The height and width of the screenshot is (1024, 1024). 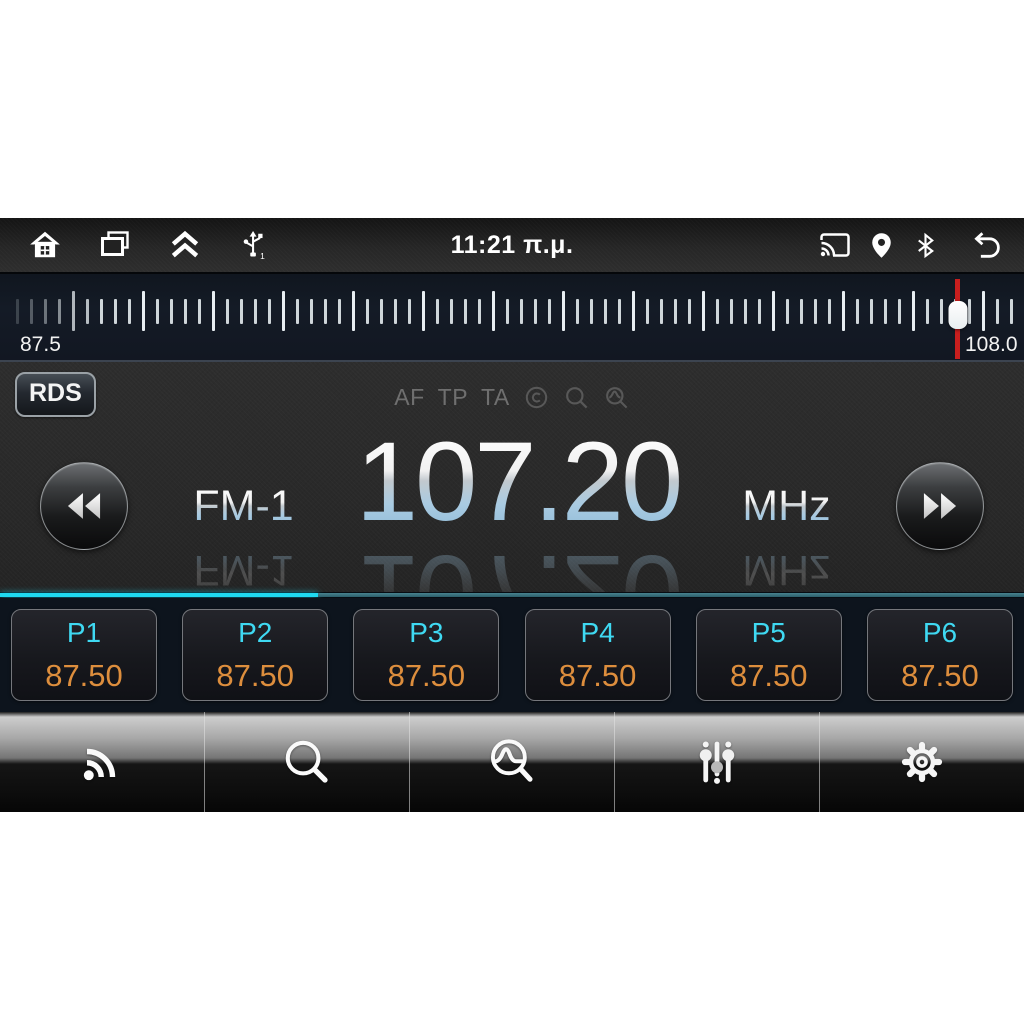 I want to click on preset-label: P6, so click(x=940, y=632).